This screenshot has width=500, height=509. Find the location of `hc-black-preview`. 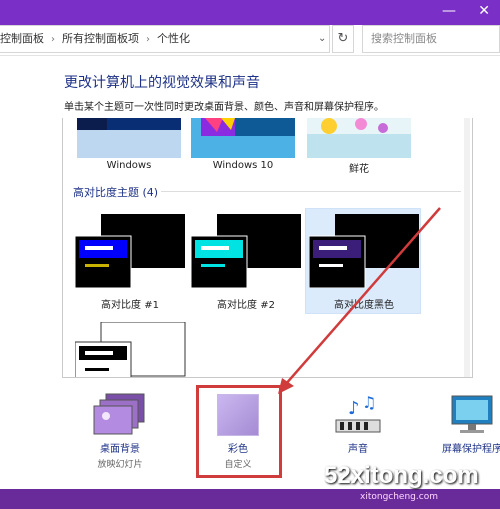

hc-black-preview is located at coordinates (363, 251).